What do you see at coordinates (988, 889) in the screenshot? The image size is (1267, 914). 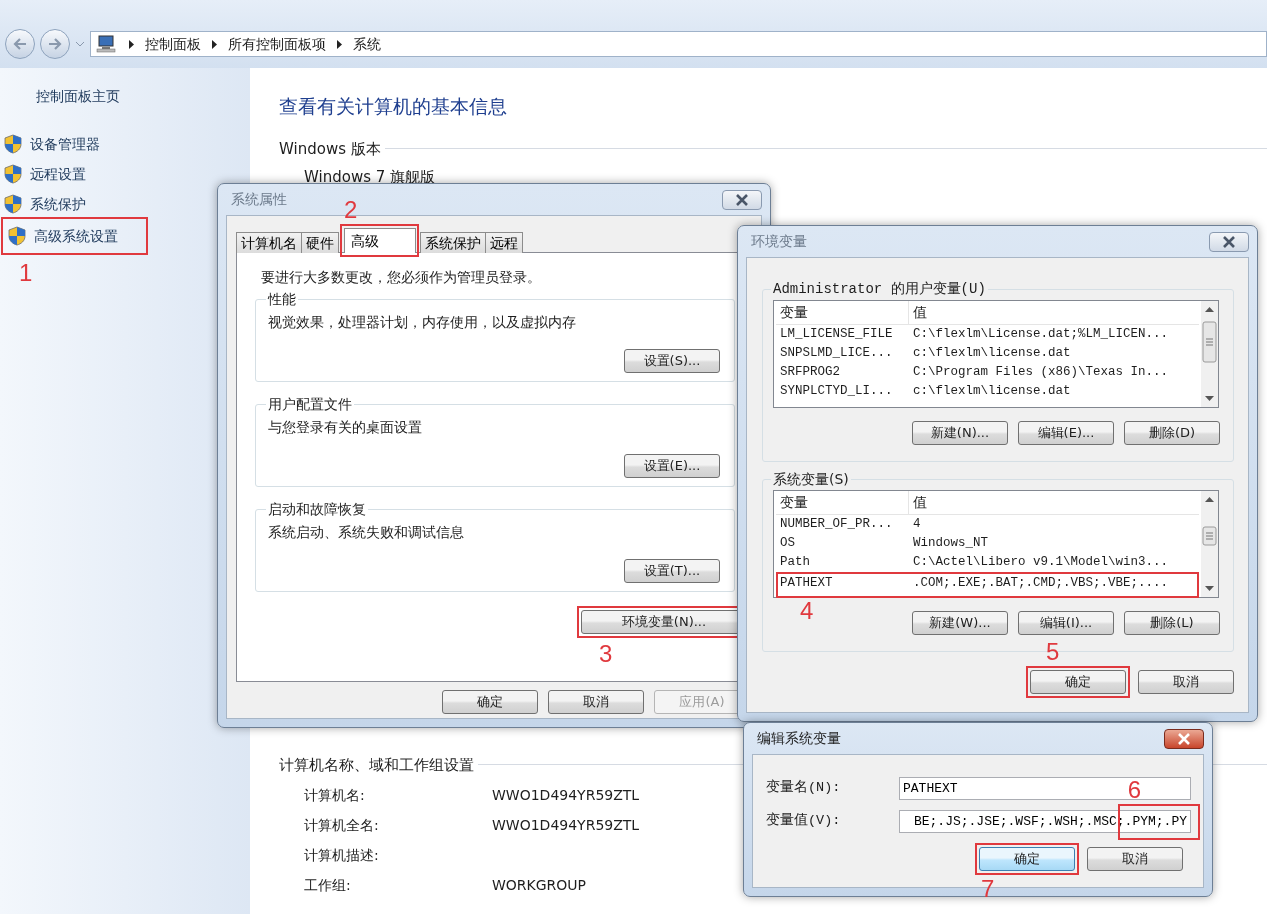 I see `step-number: 7` at bounding box center [988, 889].